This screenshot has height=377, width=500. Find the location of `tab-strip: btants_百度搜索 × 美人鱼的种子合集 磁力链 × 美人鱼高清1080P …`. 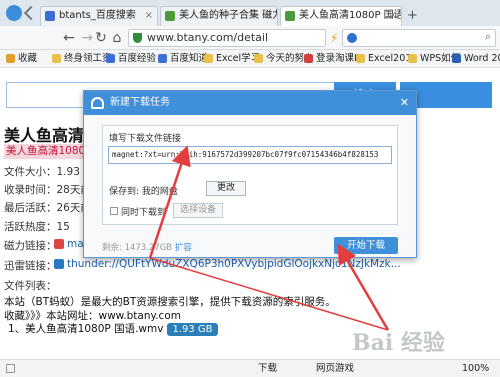

tab-strip: btants_百度搜索 × 美人鱼的种子合集 磁力链 × 美人鱼高清1080P … is located at coordinates (250, 13).